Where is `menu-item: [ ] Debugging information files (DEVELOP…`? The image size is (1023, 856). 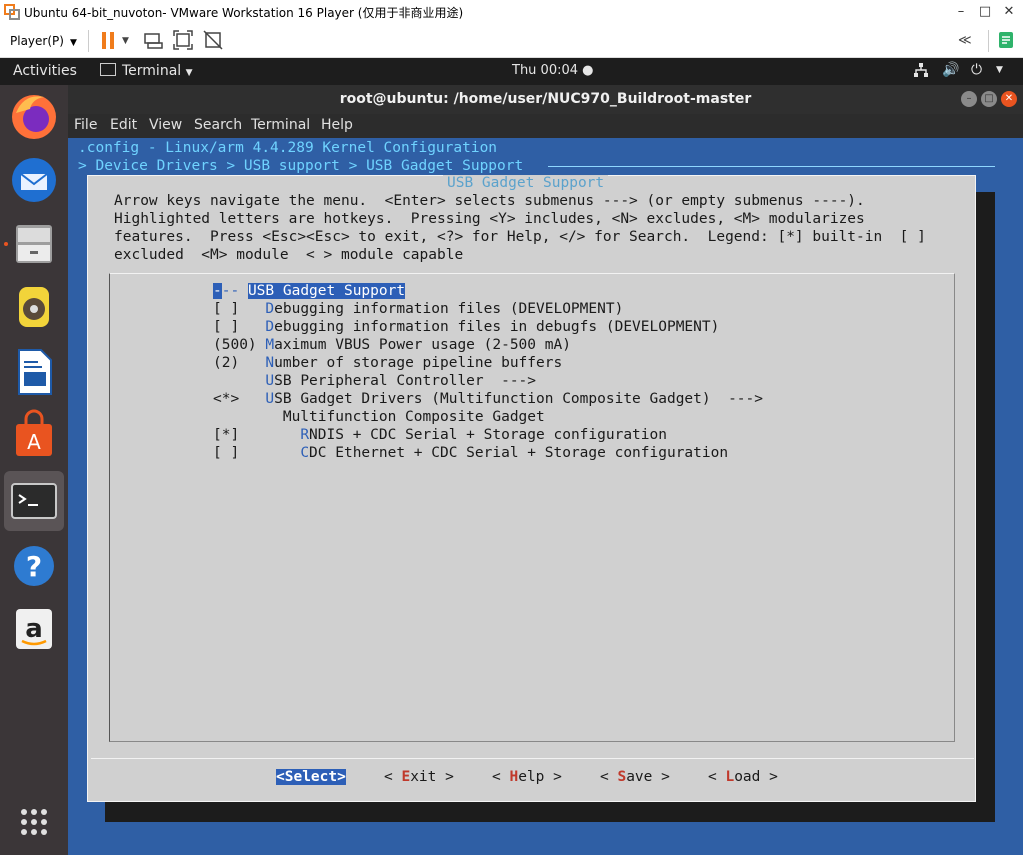 menu-item: [ ] Debugging information files (DEVELOP… is located at coordinates (418, 309).